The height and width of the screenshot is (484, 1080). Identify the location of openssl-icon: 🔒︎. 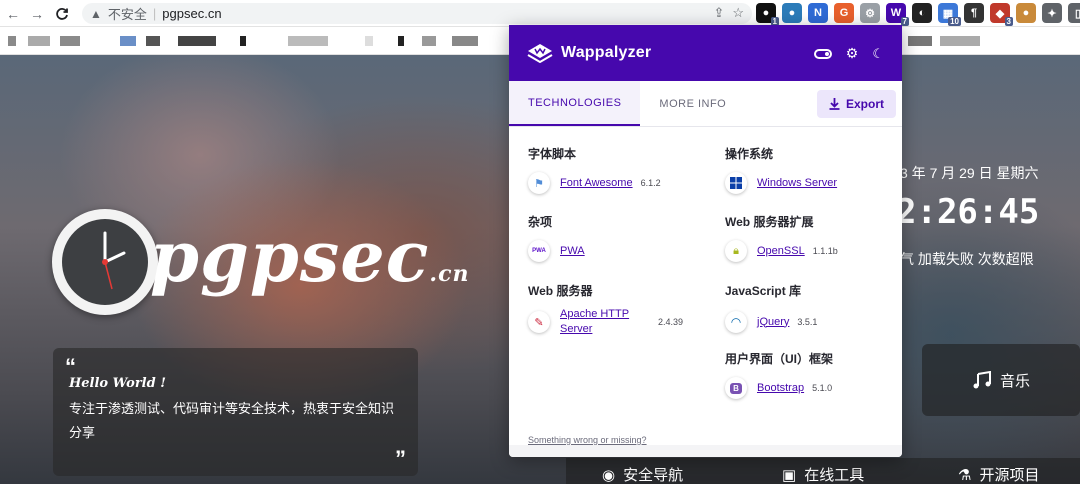
(736, 251).